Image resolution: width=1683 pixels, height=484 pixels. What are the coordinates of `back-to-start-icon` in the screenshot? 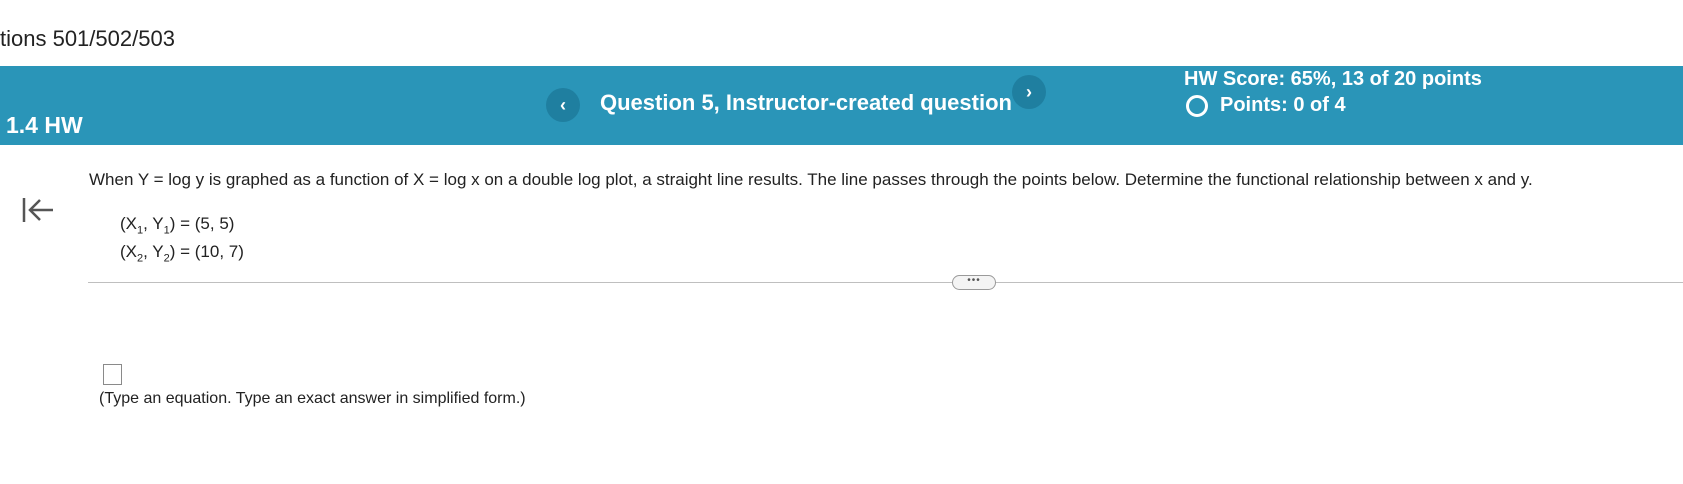 It's located at (38, 210).